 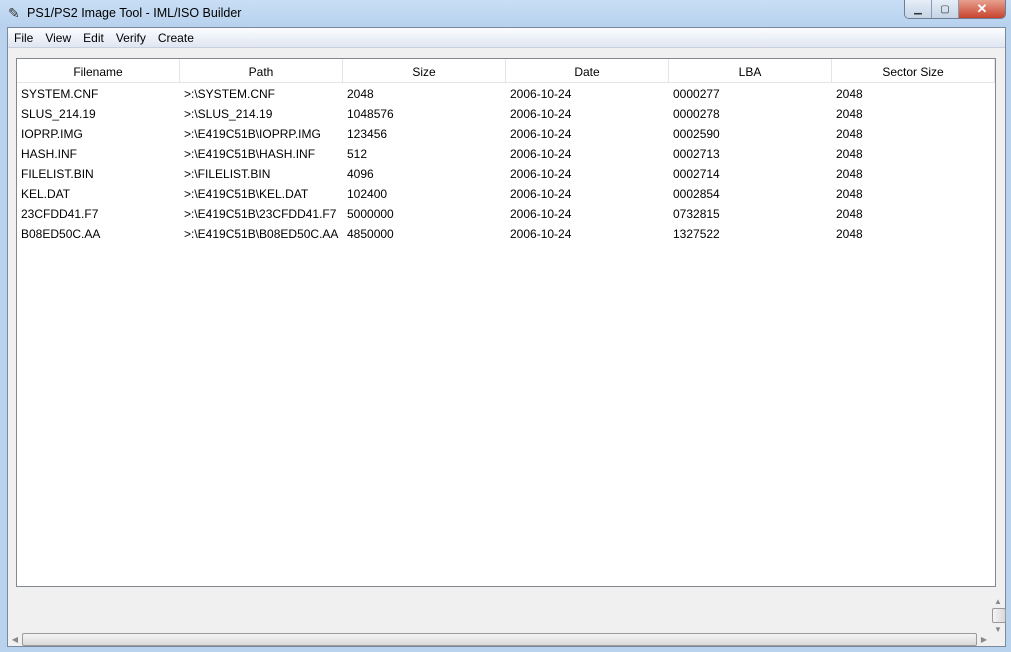 What do you see at coordinates (367, 134) in the screenshot?
I see `cell-size: 123456` at bounding box center [367, 134].